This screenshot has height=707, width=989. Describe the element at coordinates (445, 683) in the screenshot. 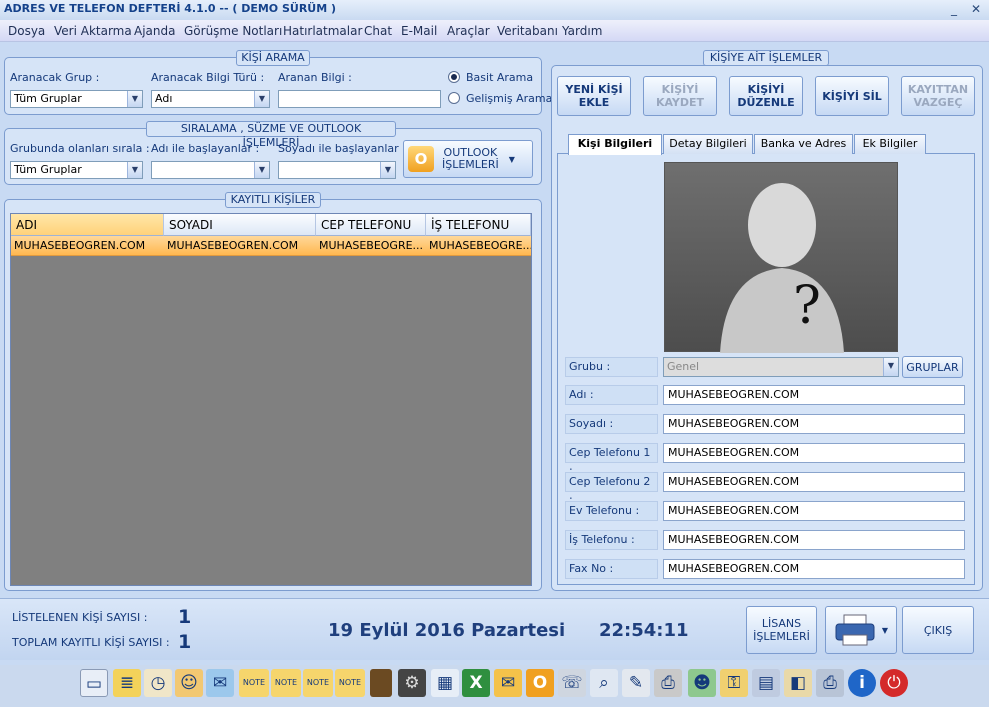

I see `calendar-icon: ▦` at that location.